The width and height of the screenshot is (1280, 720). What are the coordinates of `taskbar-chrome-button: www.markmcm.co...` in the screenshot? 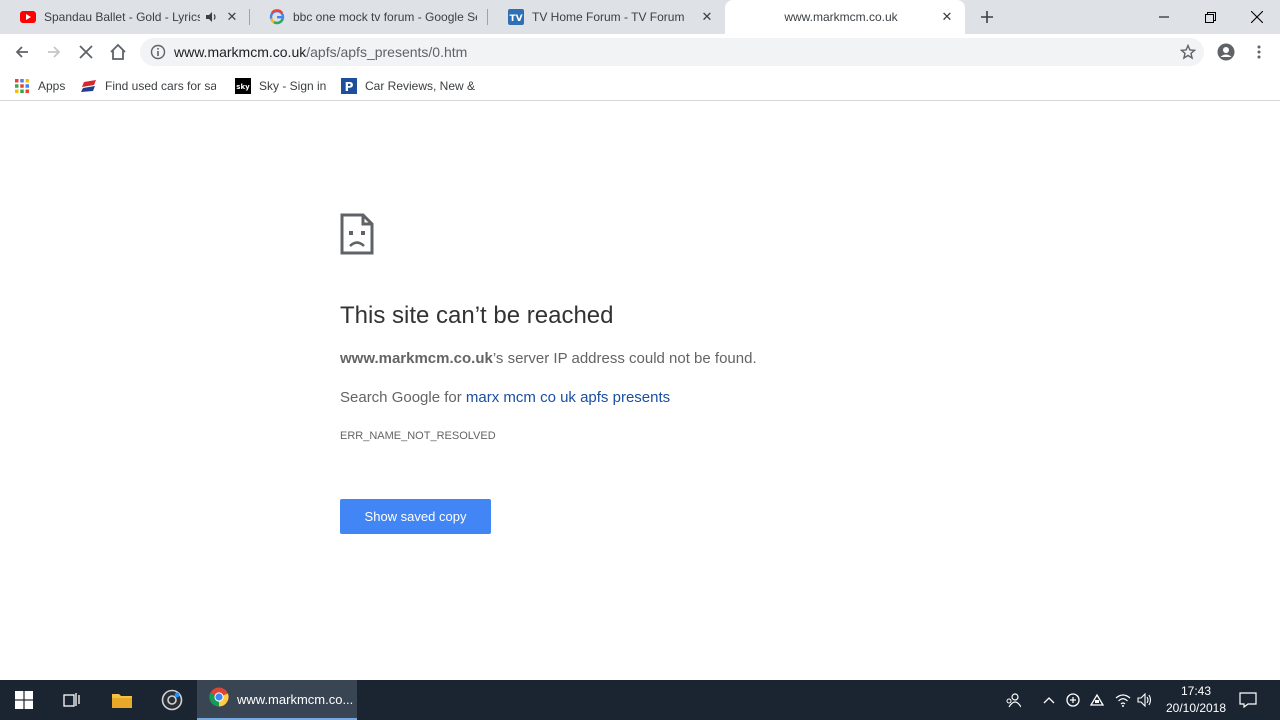 It's located at (277, 700).